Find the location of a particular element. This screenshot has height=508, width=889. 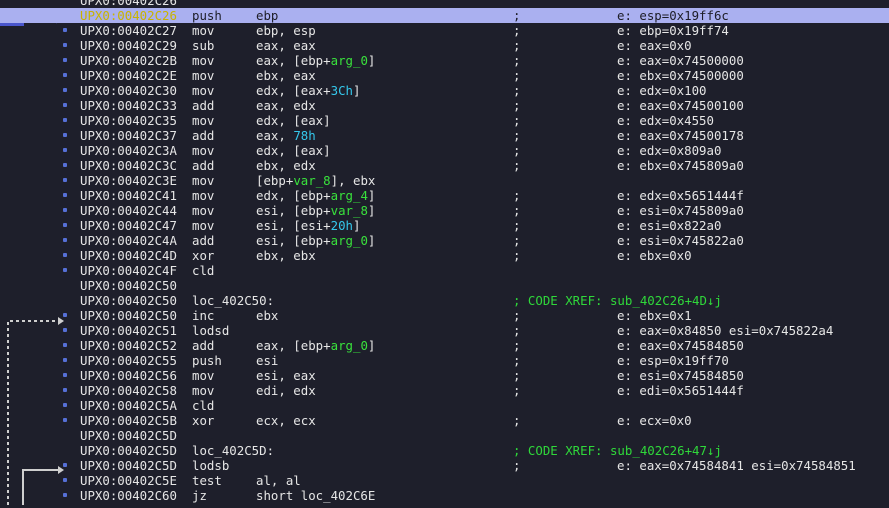

disasm-row: UPX0:00402C60 jz short loc_402C6E is located at coordinates (444, 495).